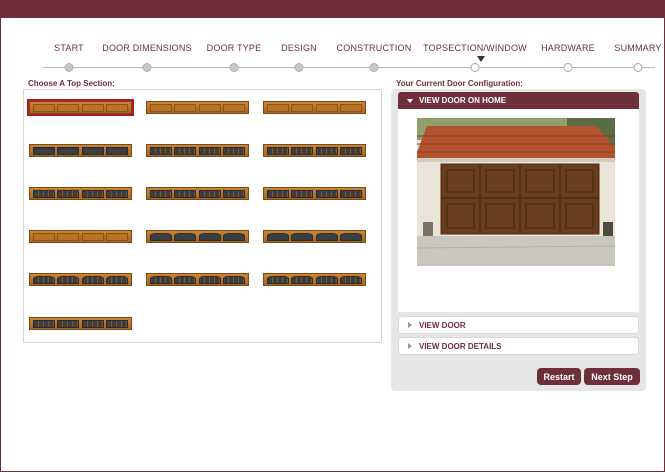 This screenshot has width=665, height=472. Describe the element at coordinates (518, 346) in the screenshot. I see `view-door-details-row: VIEW DOOR DETAILS` at that location.